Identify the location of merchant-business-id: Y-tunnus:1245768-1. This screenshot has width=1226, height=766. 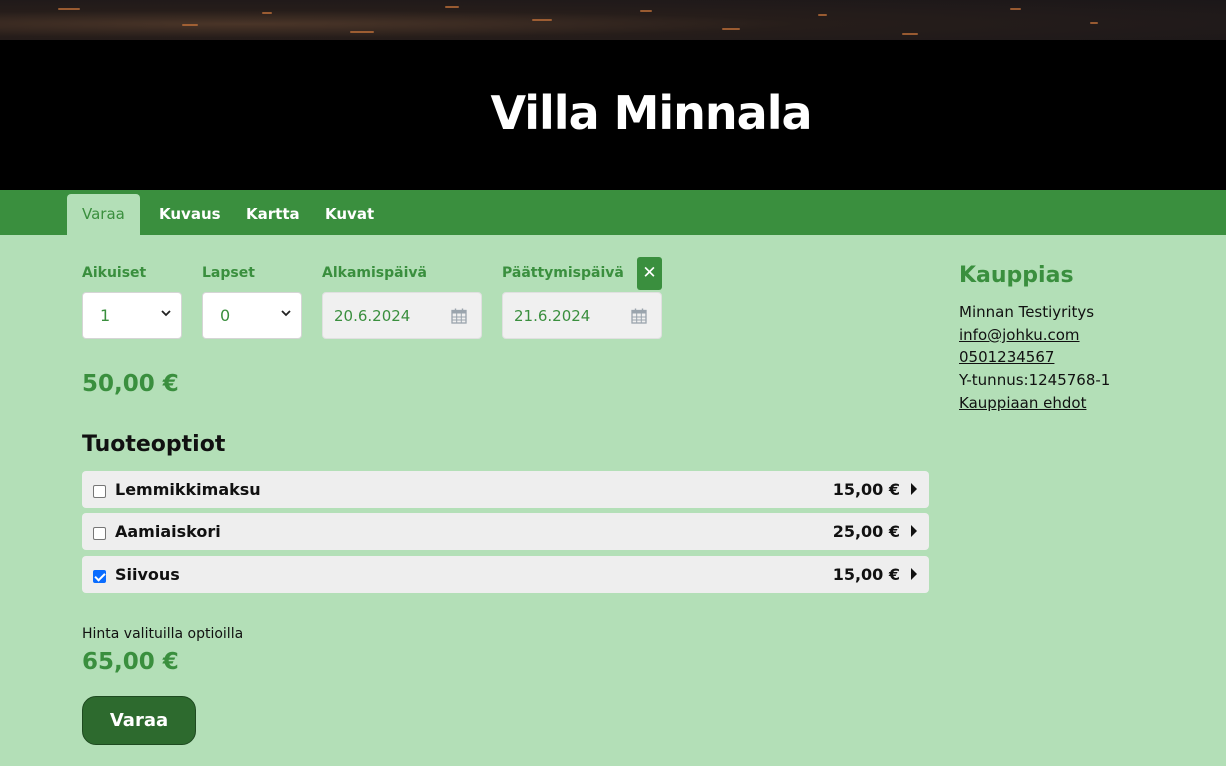
(1035, 380).